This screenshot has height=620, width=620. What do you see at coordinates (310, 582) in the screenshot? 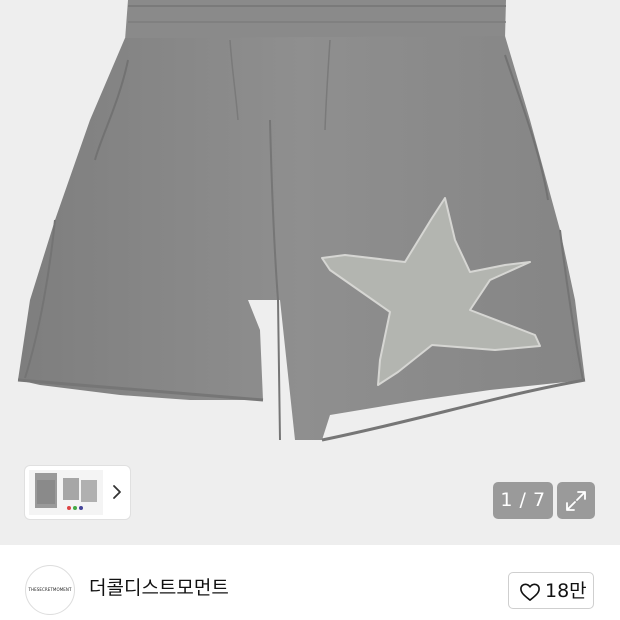
I see `seller-row: THESECRETMOMENT 더콜디스트모먼트 18만` at bounding box center [310, 582].